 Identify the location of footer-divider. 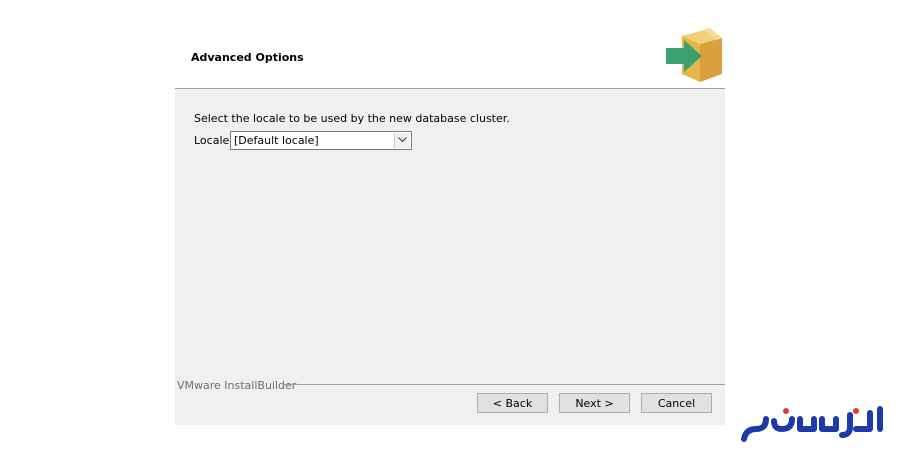
(504, 384).